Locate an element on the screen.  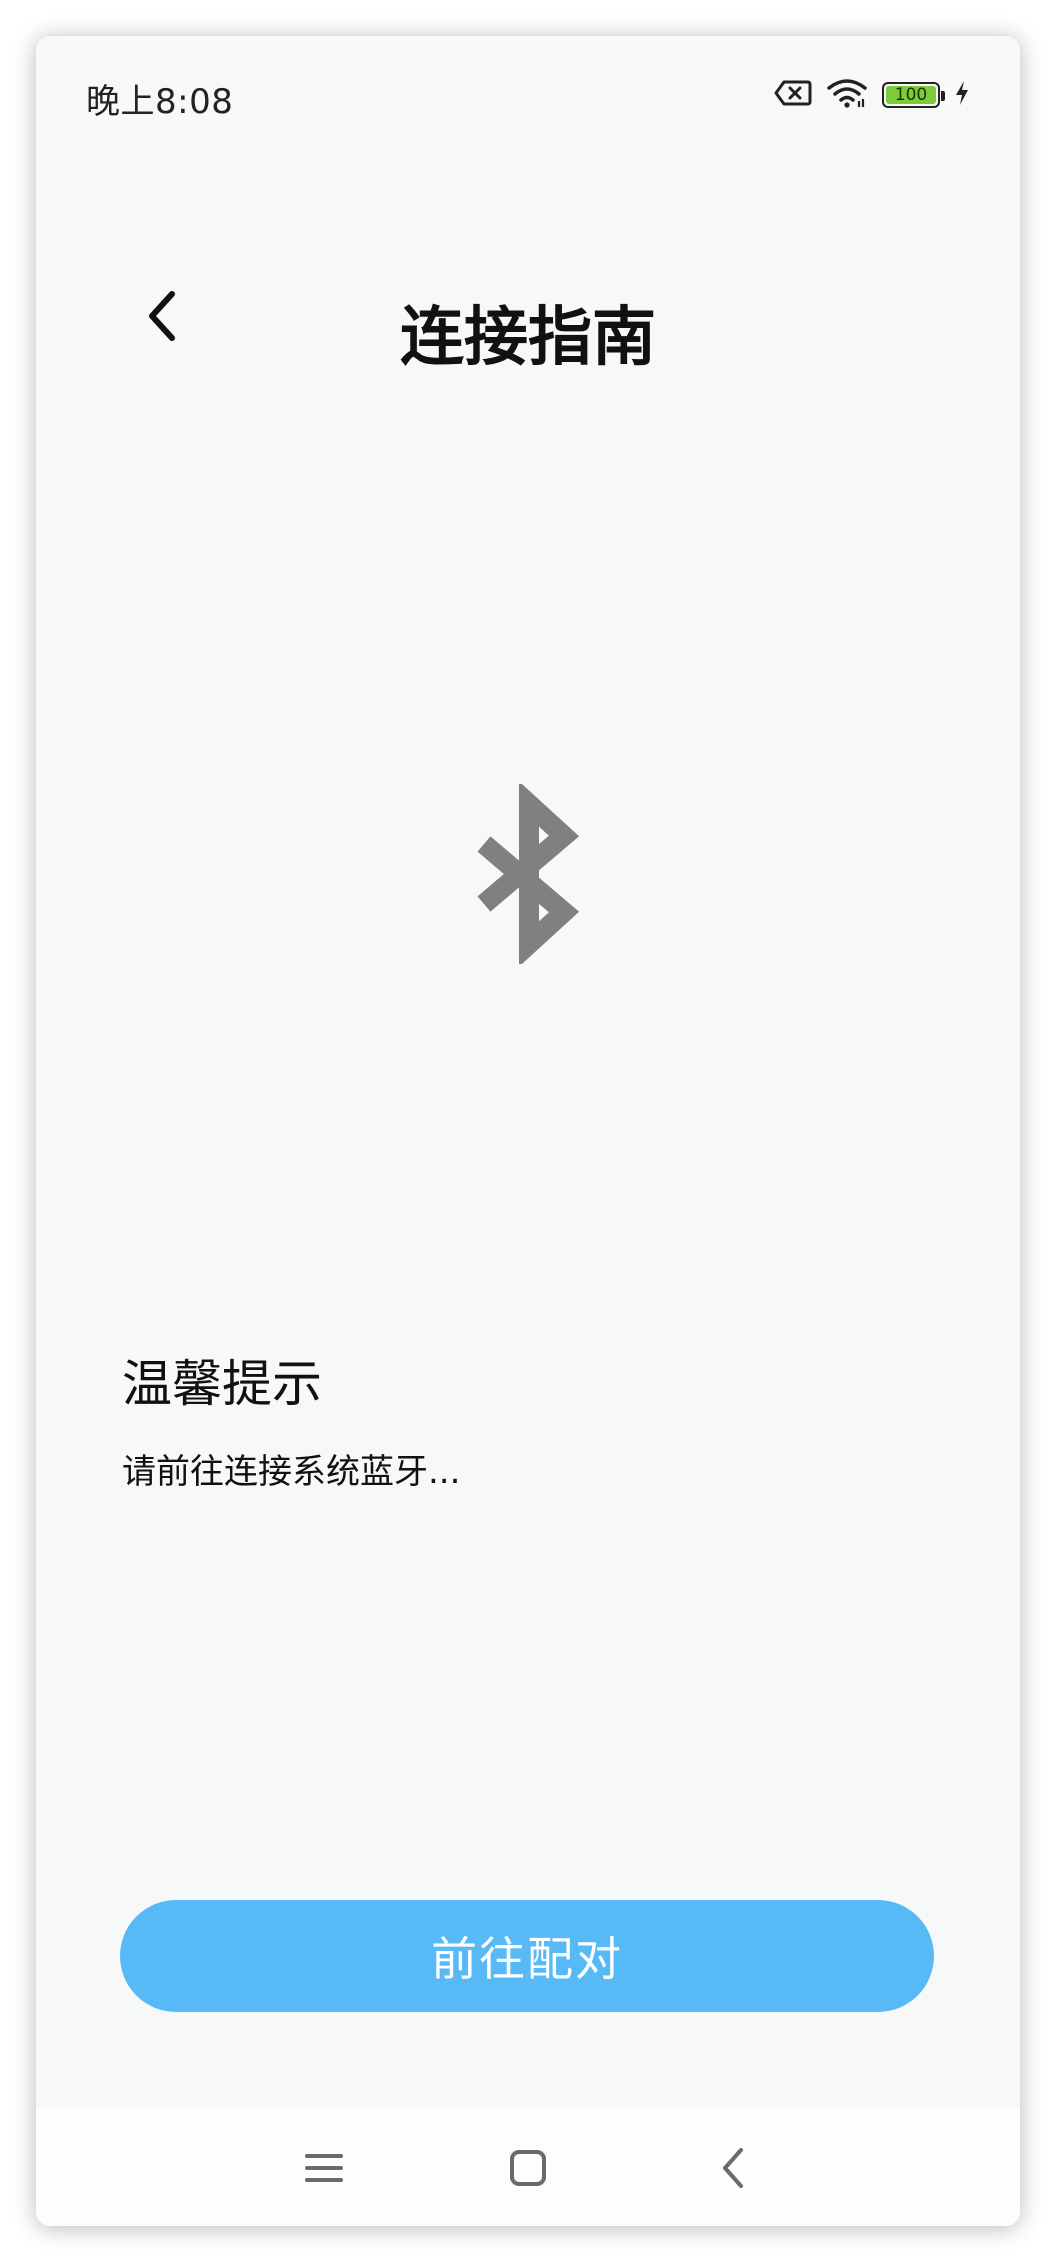
charging-icon is located at coordinates (962, 95).